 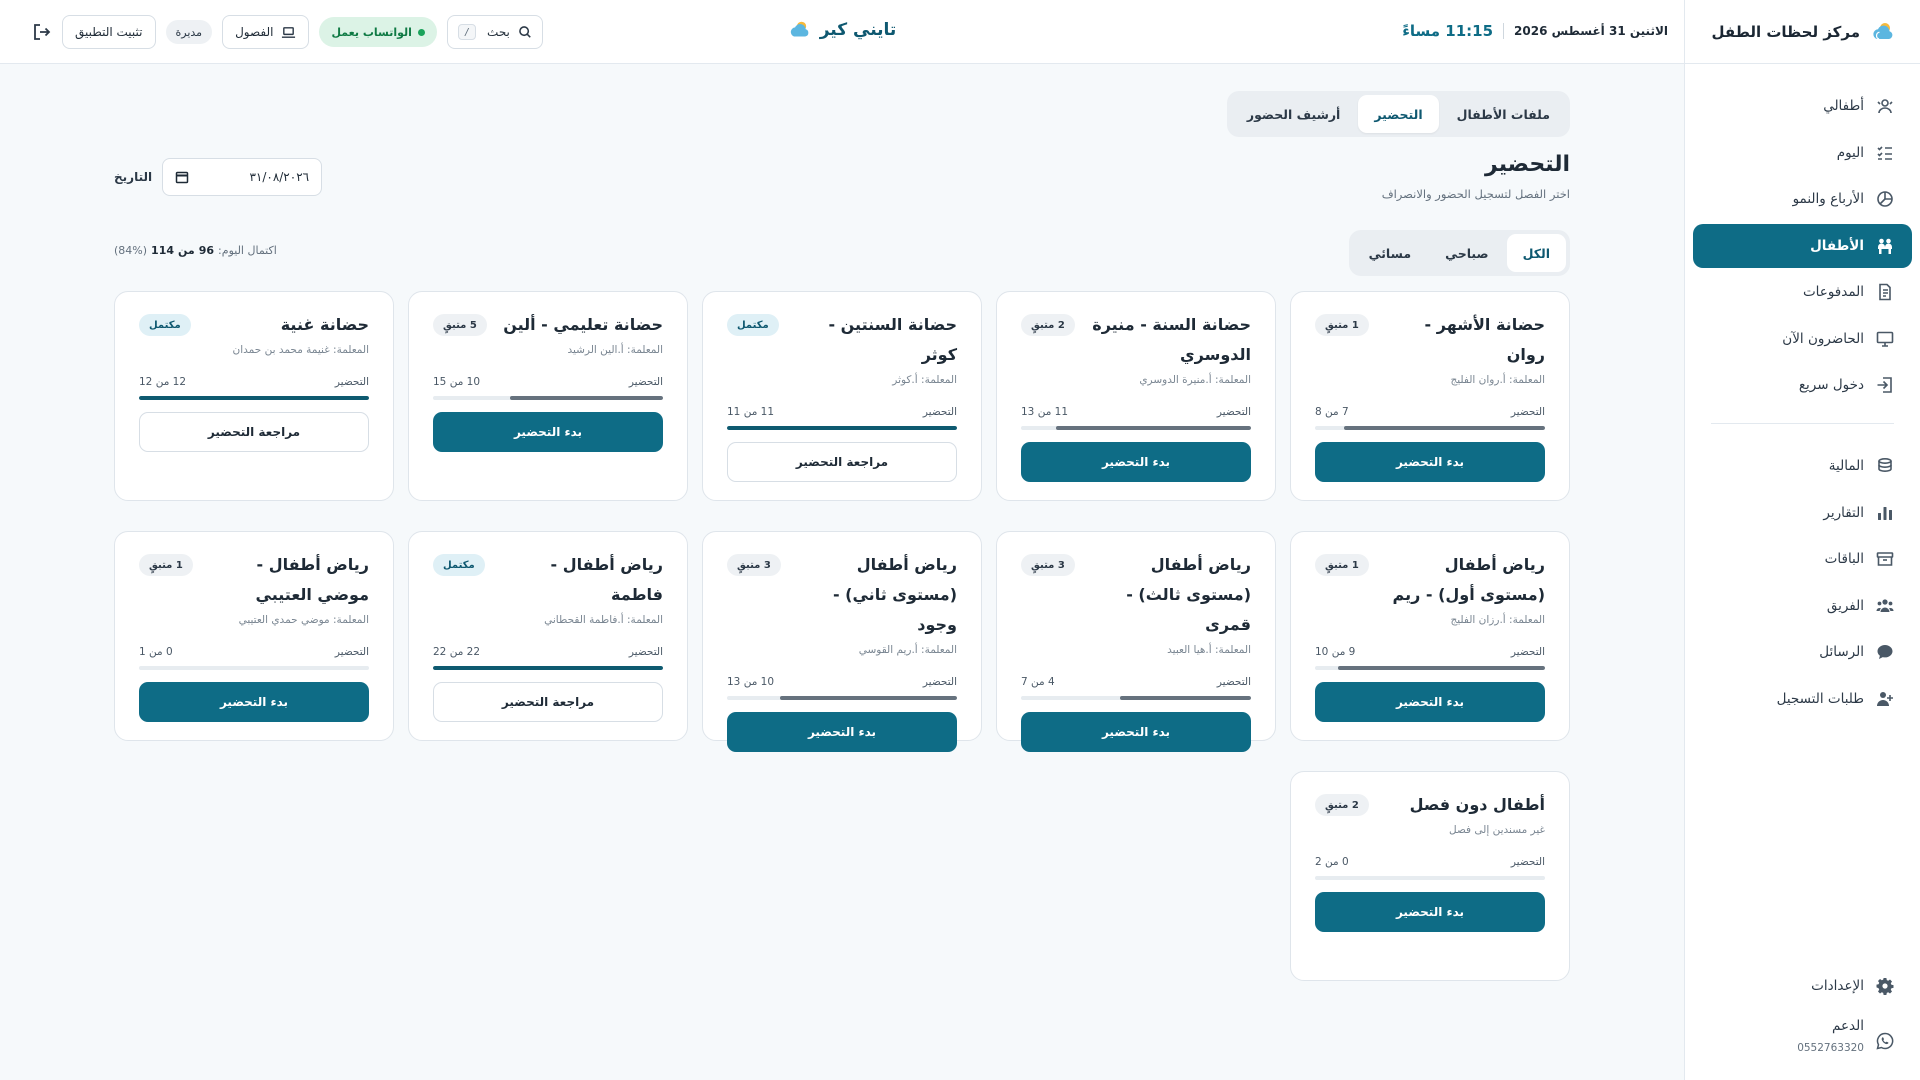 I want to click on sidebar-item-packages: الباقات, so click(x=1802, y=559).